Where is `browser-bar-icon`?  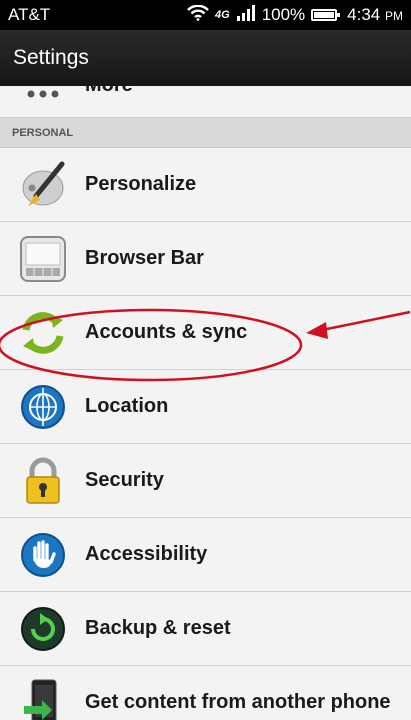 browser-bar-icon is located at coordinates (43, 259).